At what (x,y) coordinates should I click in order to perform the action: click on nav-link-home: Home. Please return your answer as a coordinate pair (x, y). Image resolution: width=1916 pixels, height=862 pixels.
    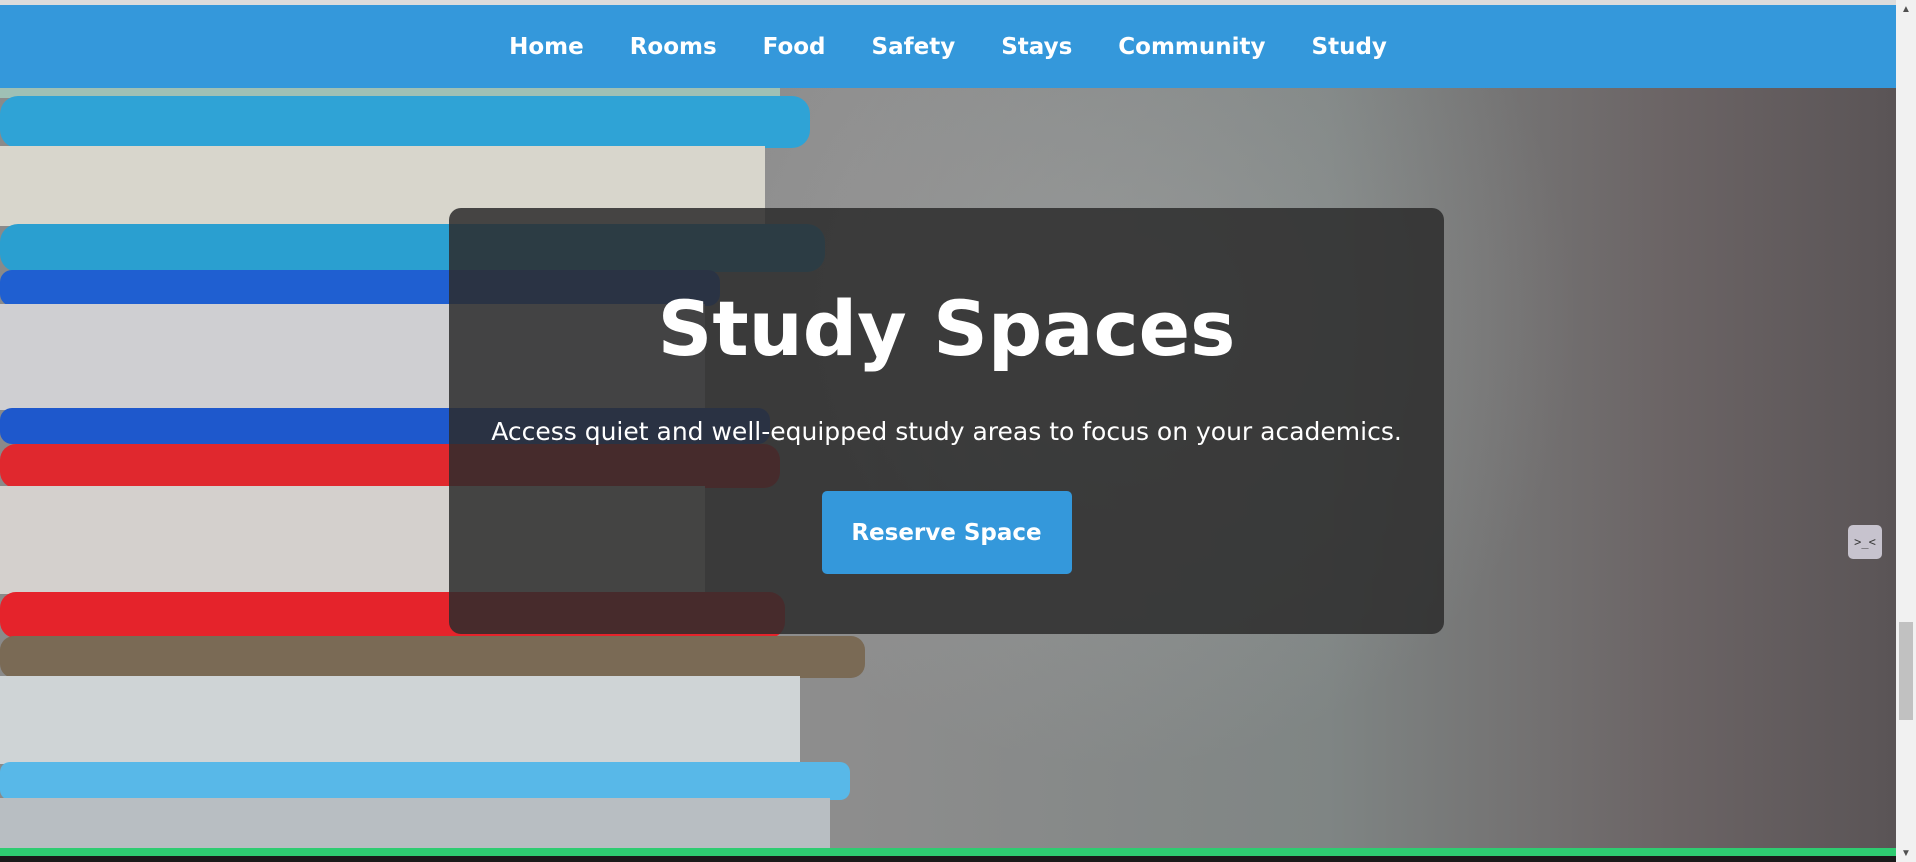
    Looking at the image, I should click on (546, 47).